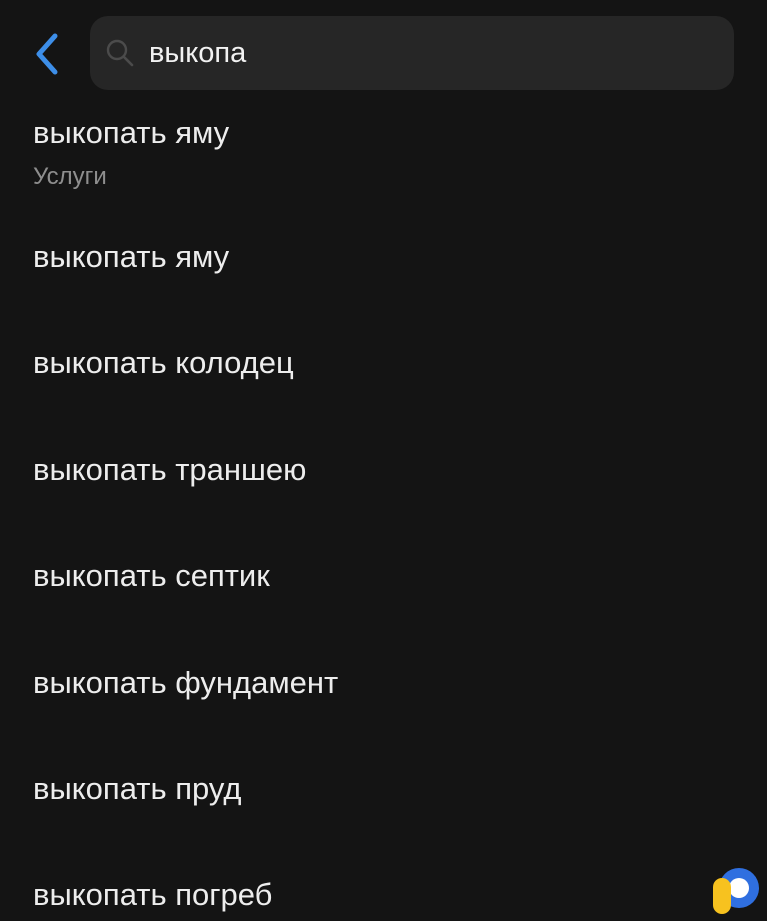 Image resolution: width=767 pixels, height=921 pixels. I want to click on search-input, so click(429, 53).